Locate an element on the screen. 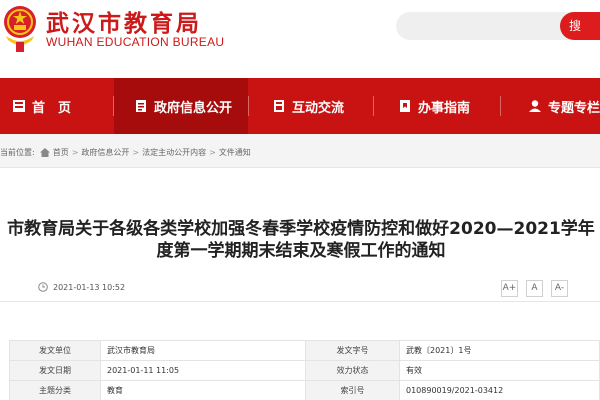 The height and width of the screenshot is (400, 600). national-emblem-icon is located at coordinates (20, 29).